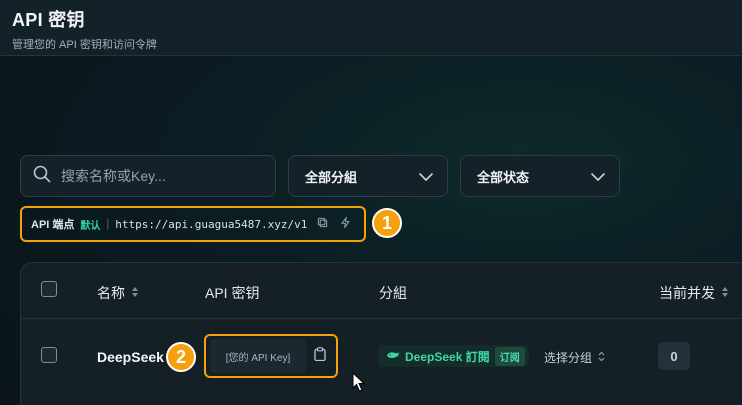 This screenshot has height=405, width=742. What do you see at coordinates (90, 226) in the screenshot?
I see `default-badge: 默认` at bounding box center [90, 226].